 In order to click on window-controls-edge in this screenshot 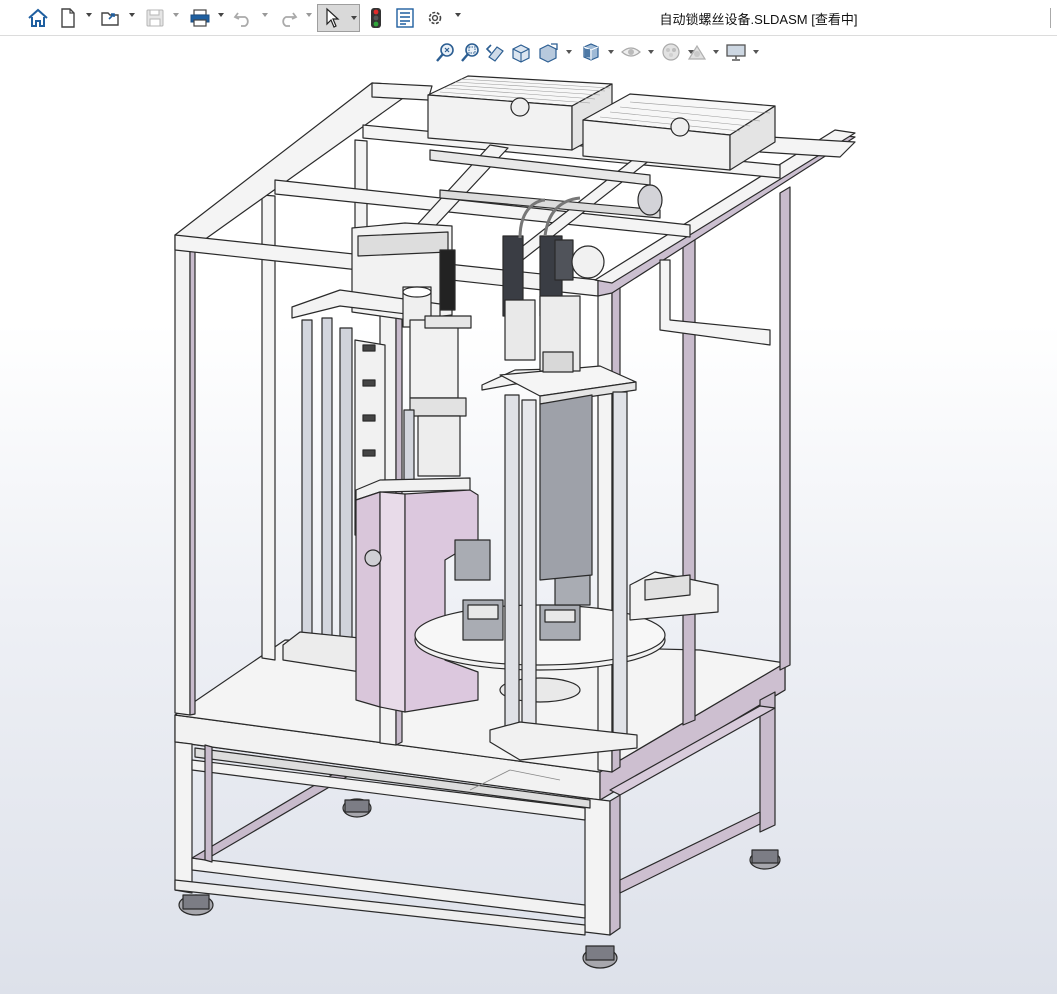, I will do `click(1053, 18)`.